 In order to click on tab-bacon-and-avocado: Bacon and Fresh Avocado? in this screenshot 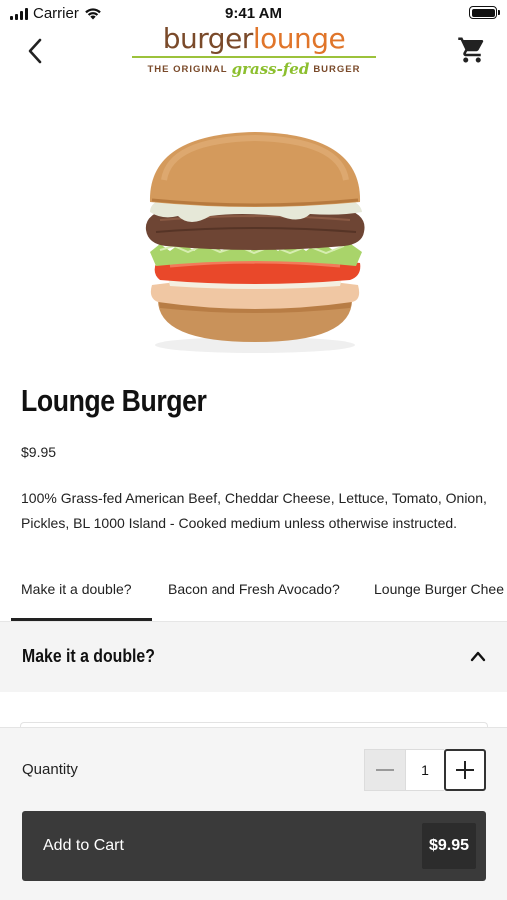, I will do `click(254, 595)`.